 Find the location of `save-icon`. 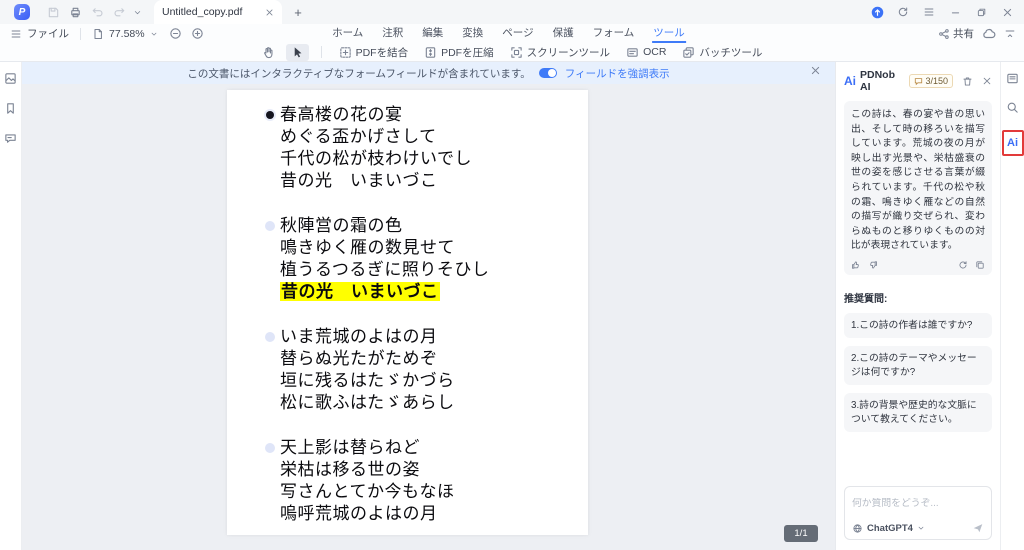

save-icon is located at coordinates (53, 12).